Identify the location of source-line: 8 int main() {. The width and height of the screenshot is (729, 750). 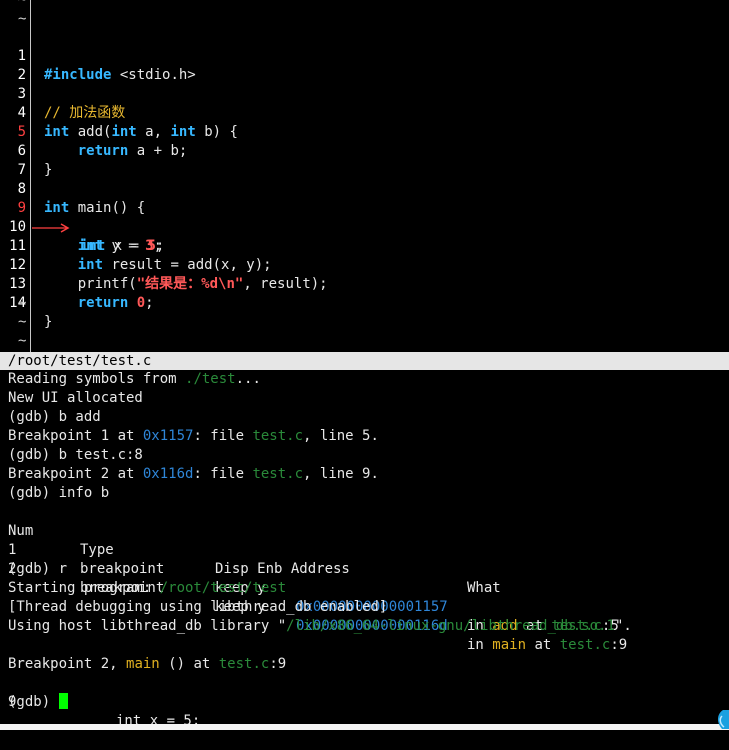
(73, 188).